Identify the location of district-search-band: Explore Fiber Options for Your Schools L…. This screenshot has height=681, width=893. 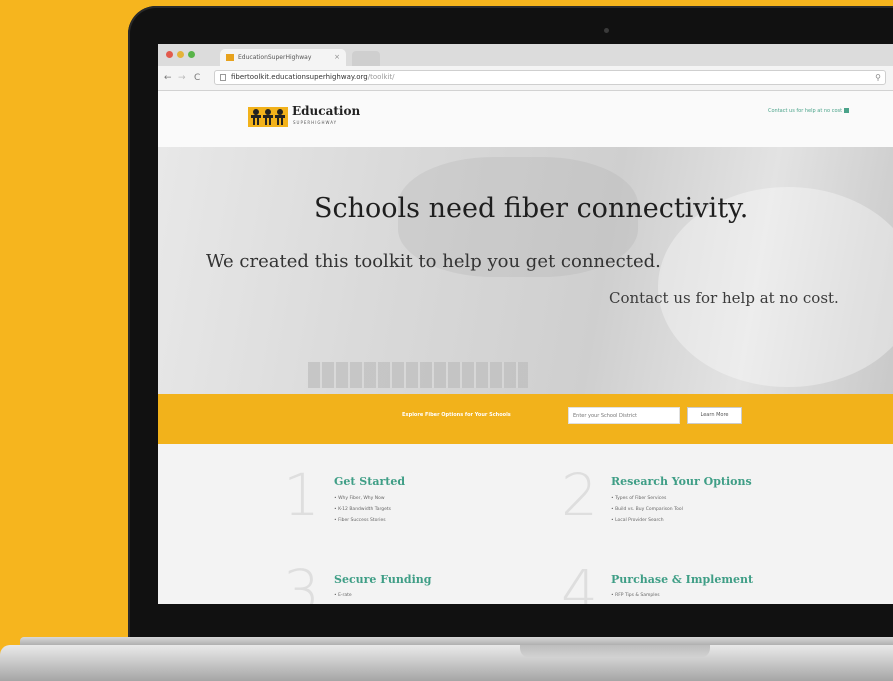
(525, 419).